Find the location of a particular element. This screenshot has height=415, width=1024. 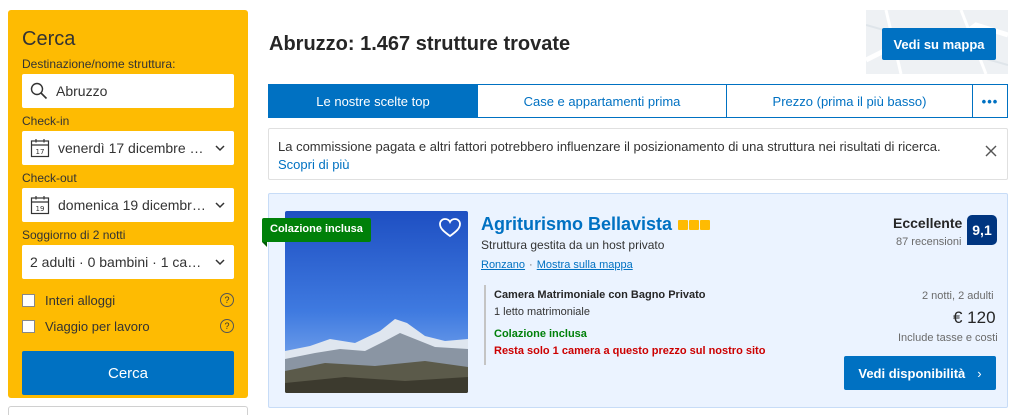

checkout-field: 19 domenica 19 dicembre 2021 is located at coordinates (128, 205).